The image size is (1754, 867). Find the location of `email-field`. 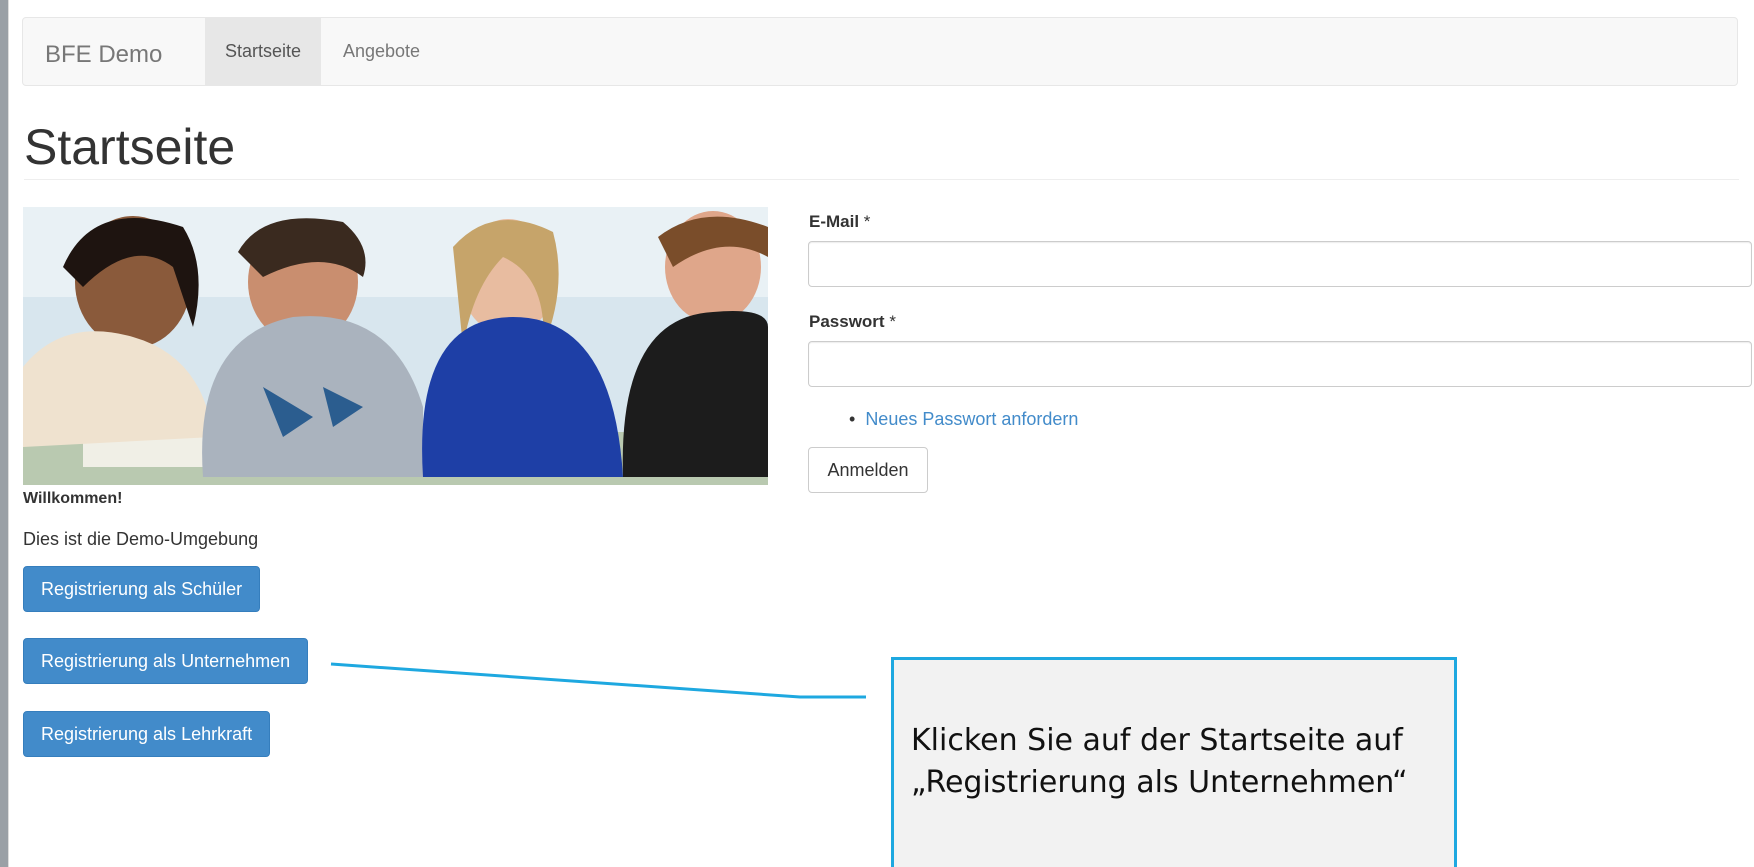

email-field is located at coordinates (1280, 264).